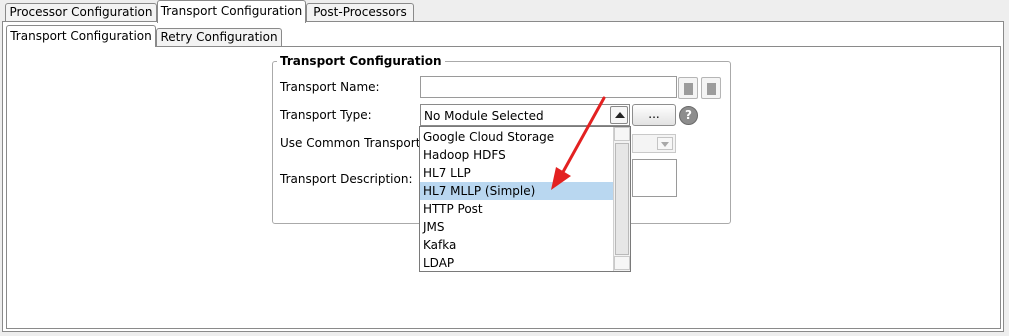 The image size is (1009, 336). I want to click on help-icon: ?, so click(688, 115).